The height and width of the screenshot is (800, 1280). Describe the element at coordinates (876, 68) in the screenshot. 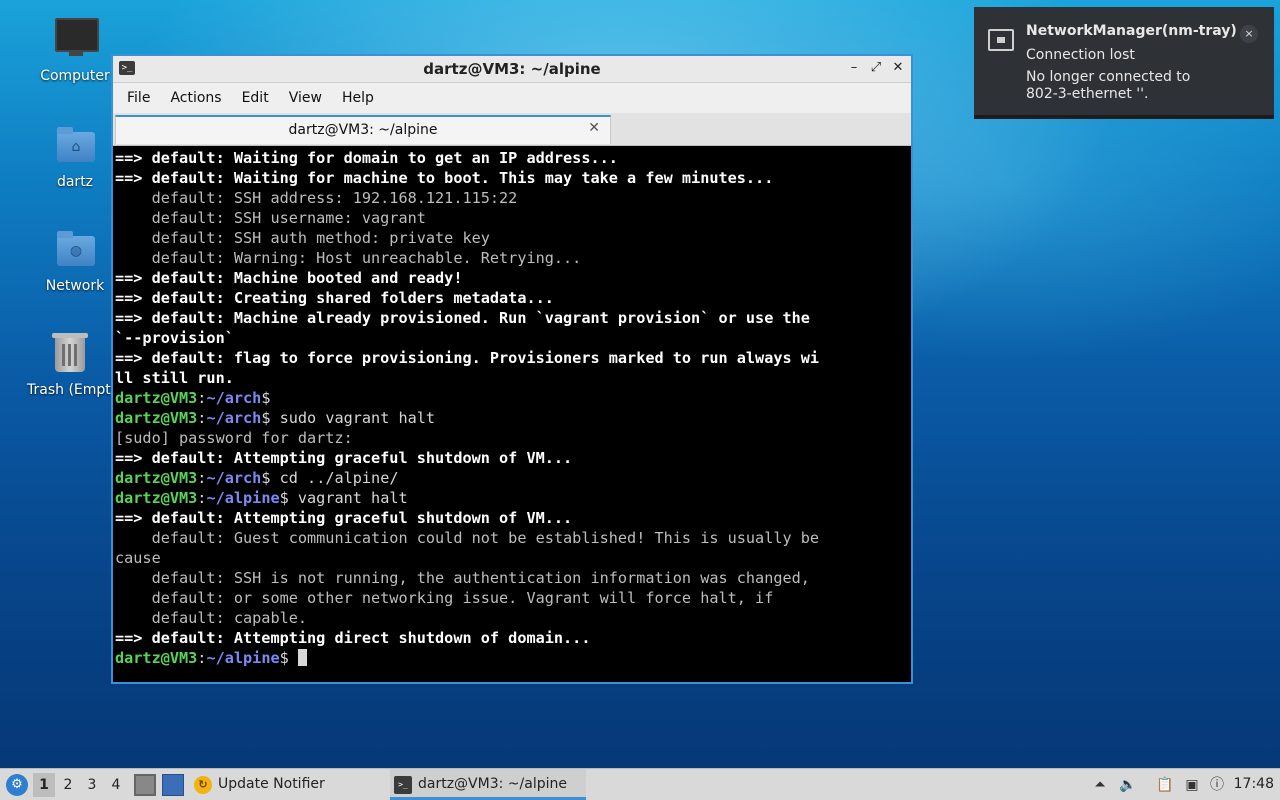

I see `maximize-button: ⤢` at that location.